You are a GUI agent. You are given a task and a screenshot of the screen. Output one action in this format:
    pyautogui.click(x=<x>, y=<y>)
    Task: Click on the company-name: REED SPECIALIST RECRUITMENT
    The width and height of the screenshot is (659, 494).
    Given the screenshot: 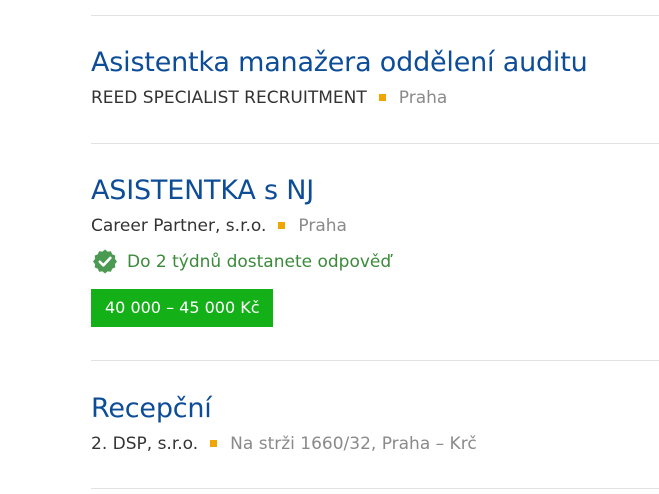 What is the action you would take?
    pyautogui.click(x=229, y=98)
    